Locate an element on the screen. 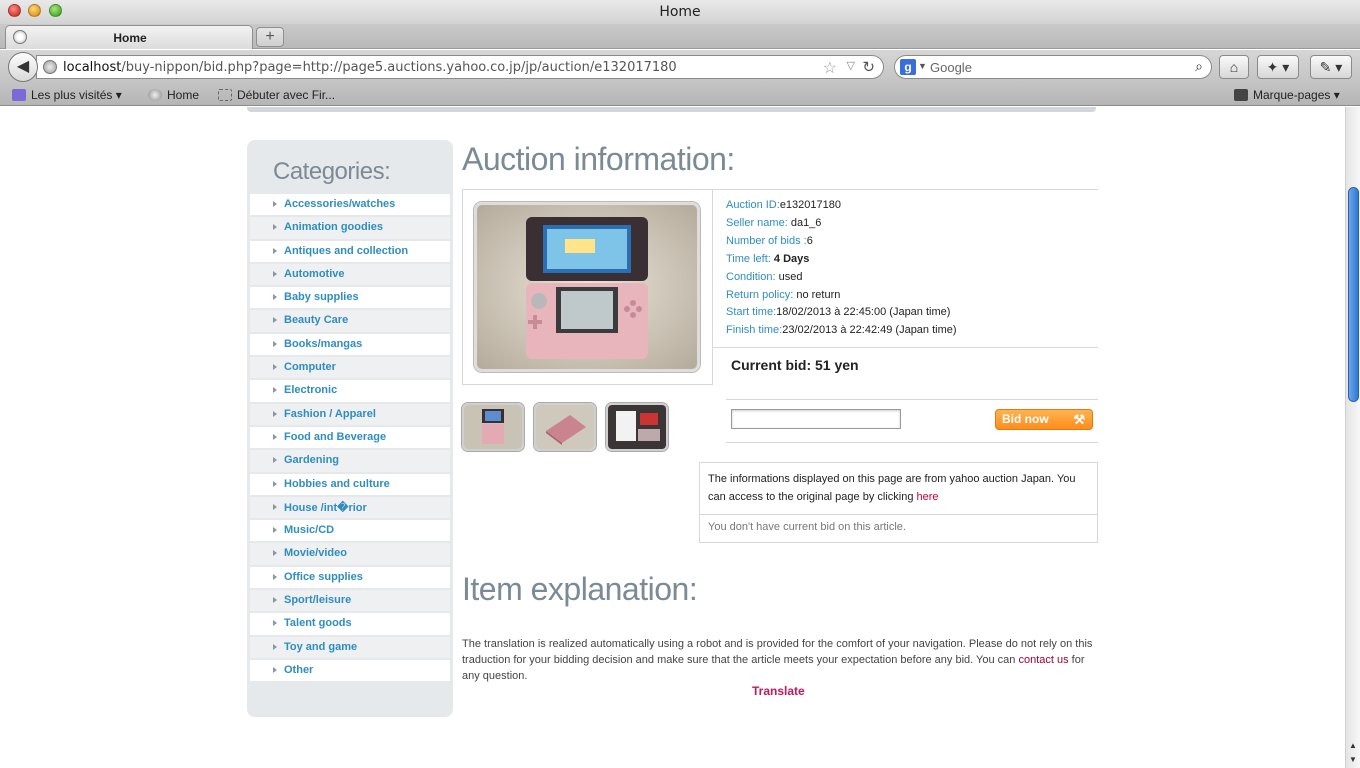 The height and width of the screenshot is (768, 1360). bookmark-label: Marque-pages is located at coordinates (1292, 95).